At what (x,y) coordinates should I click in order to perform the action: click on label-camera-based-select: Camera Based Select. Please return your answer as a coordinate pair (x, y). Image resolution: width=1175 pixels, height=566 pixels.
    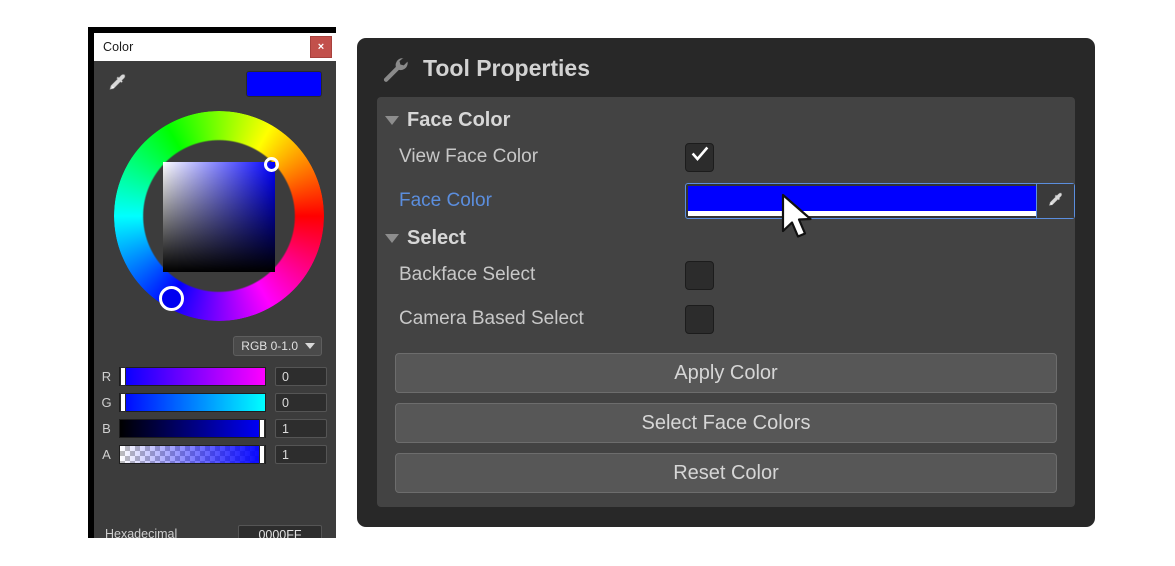
    Looking at the image, I should click on (491, 318).